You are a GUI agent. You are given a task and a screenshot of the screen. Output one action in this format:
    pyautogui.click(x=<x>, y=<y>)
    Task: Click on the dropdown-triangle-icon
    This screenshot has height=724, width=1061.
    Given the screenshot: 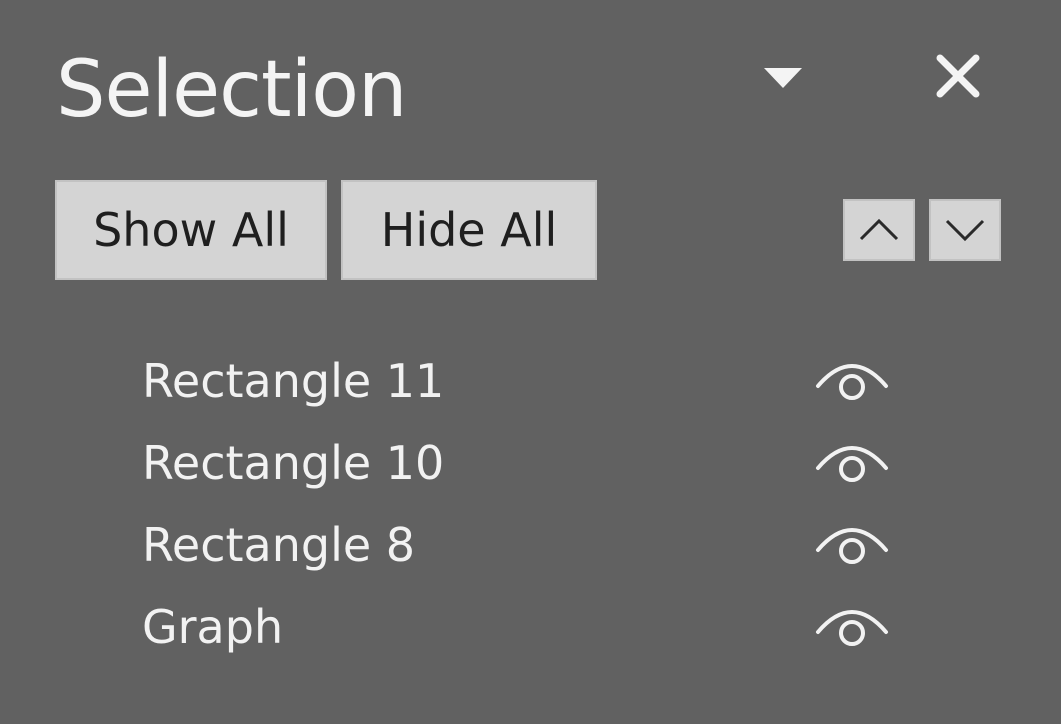 What is the action you would take?
    pyautogui.click(x=783, y=78)
    